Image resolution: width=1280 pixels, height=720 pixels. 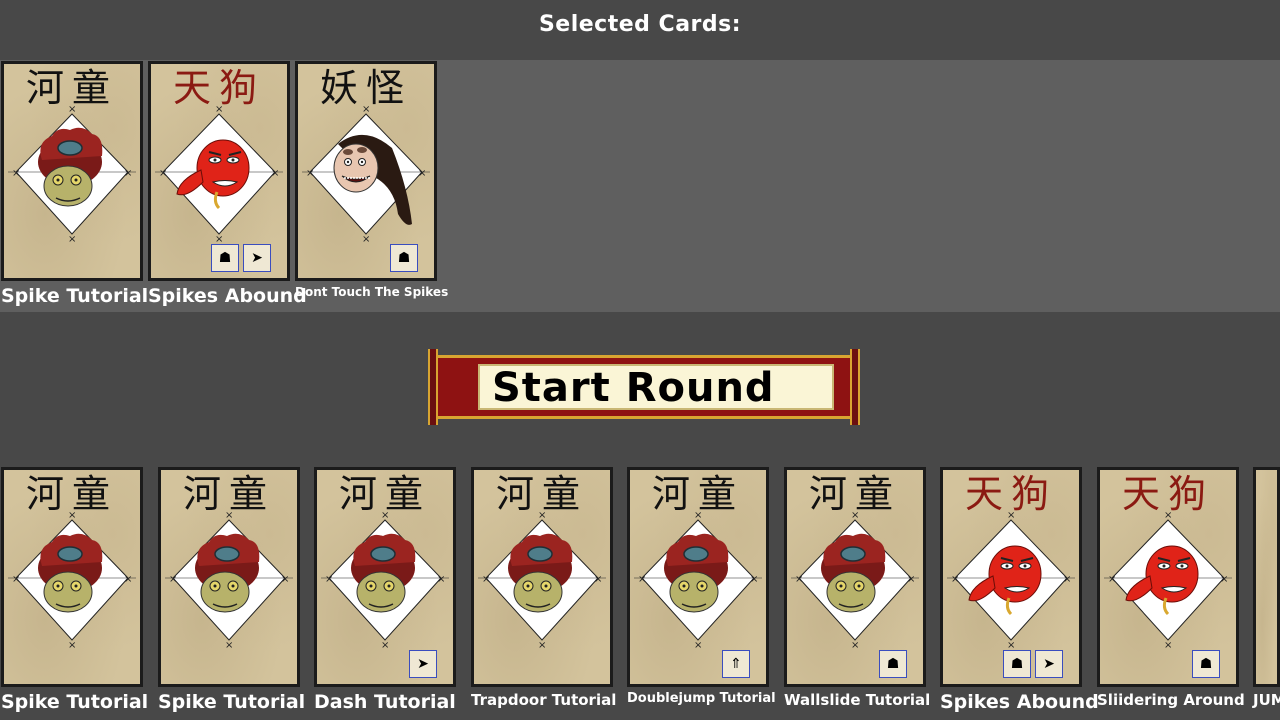 What do you see at coordinates (544, 700) in the screenshot?
I see `card-label: Trapdoor Tutorial` at bounding box center [544, 700].